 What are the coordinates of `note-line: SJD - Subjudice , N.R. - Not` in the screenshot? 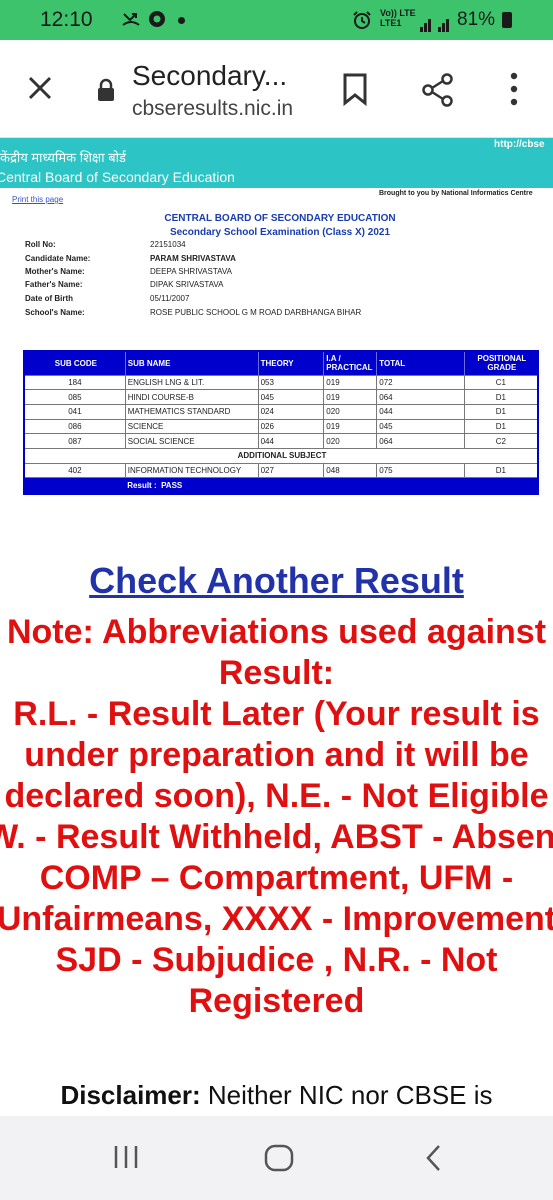 It's located at (276, 960).